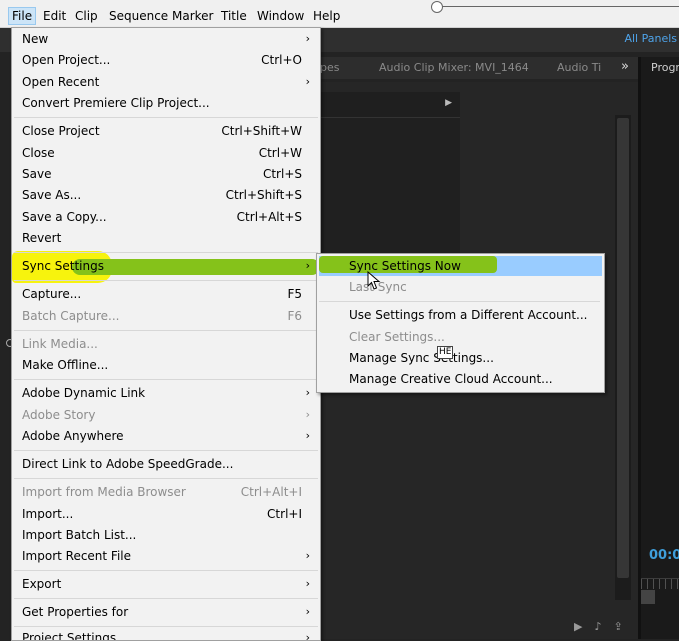  I want to click on menu-item-import-recent-file: Import Recent File ›, so click(166, 556).